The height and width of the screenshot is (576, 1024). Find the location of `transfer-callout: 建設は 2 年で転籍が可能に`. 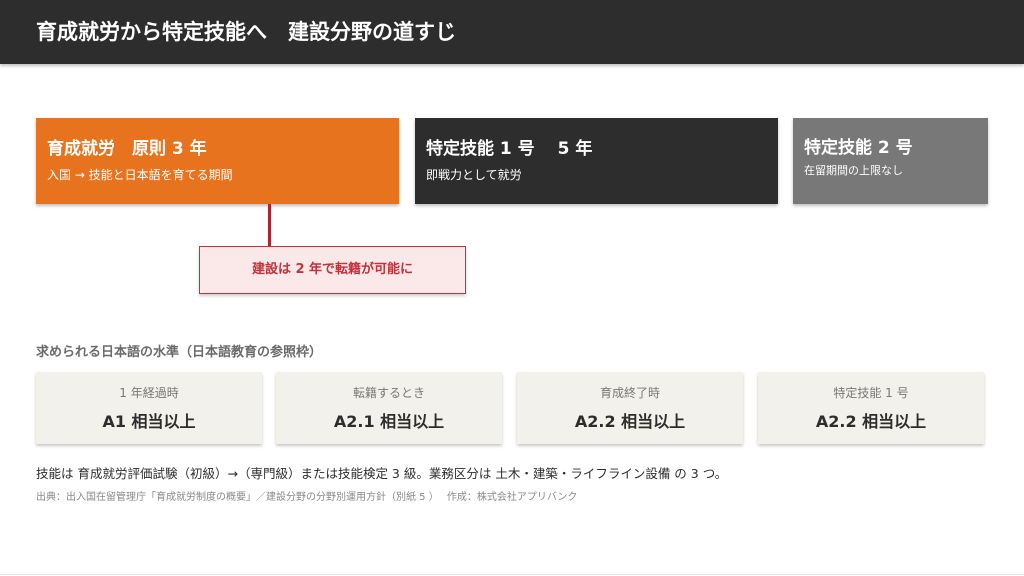

transfer-callout: 建設は 2 年で転籍が可能に is located at coordinates (332, 270).